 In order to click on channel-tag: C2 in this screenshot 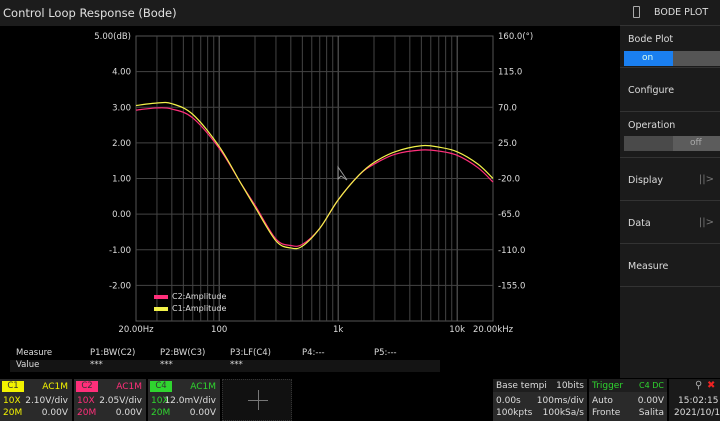, I will do `click(87, 386)`.